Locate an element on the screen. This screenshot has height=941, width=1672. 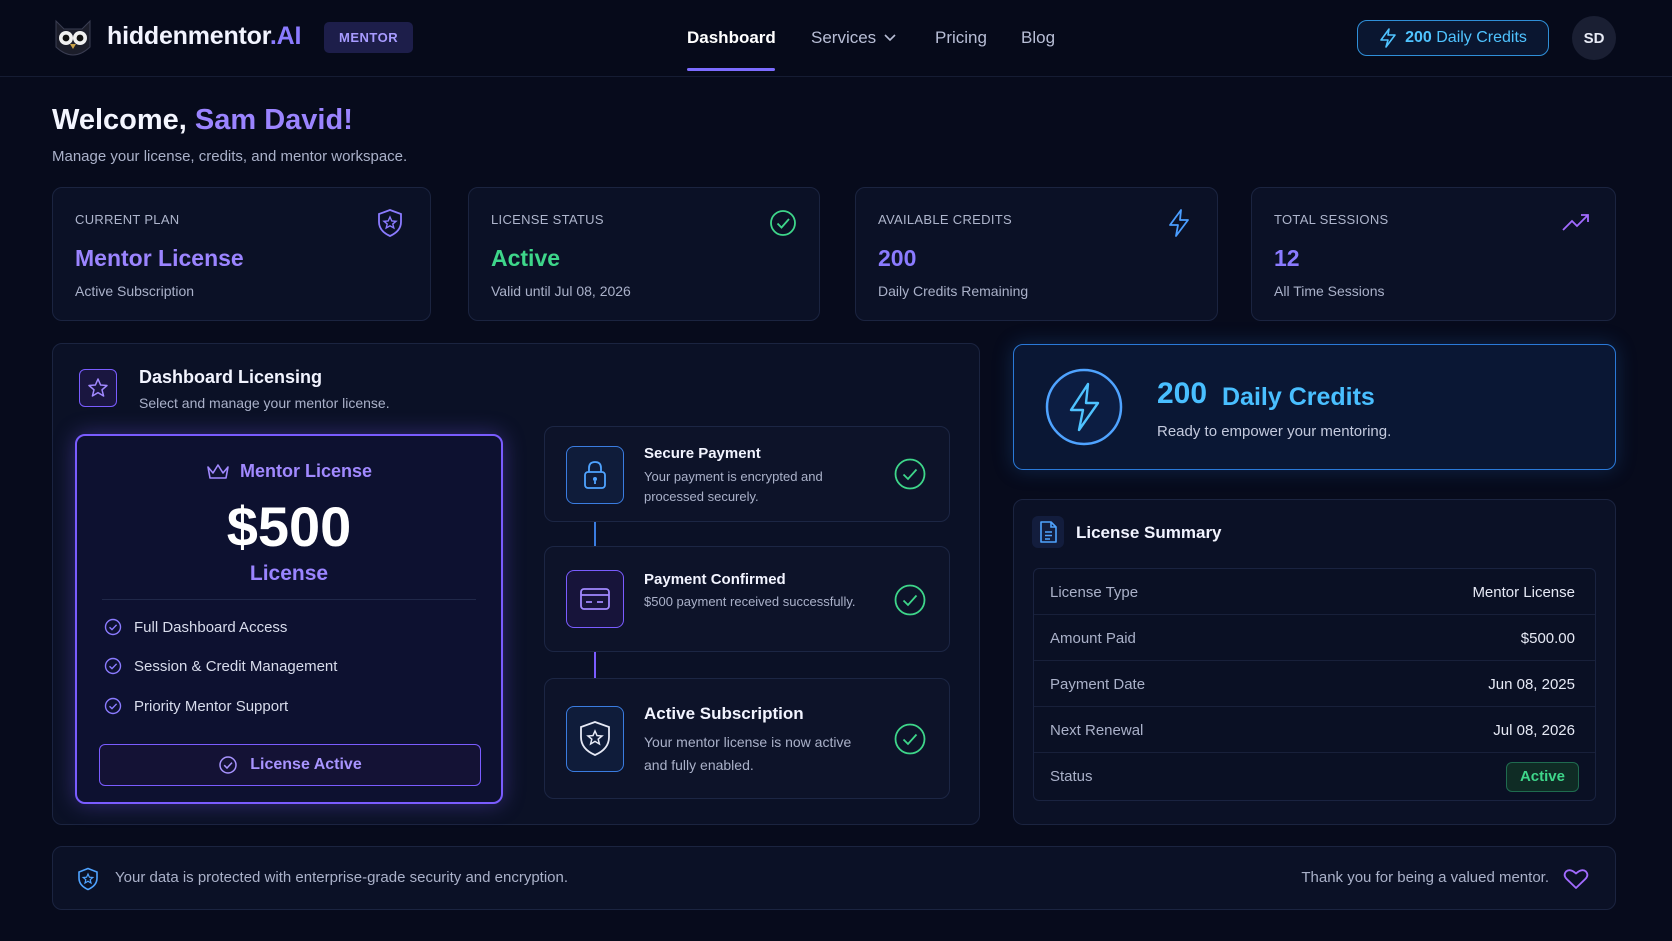
lightning-ring-icon is located at coordinates (1084, 407).